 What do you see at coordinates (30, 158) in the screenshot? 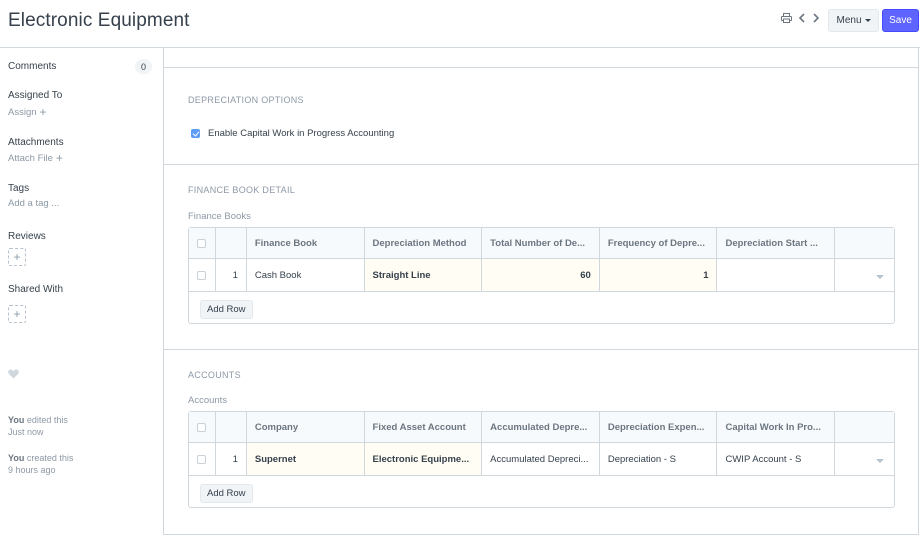
I see `attach-file-label: Attach File` at bounding box center [30, 158].